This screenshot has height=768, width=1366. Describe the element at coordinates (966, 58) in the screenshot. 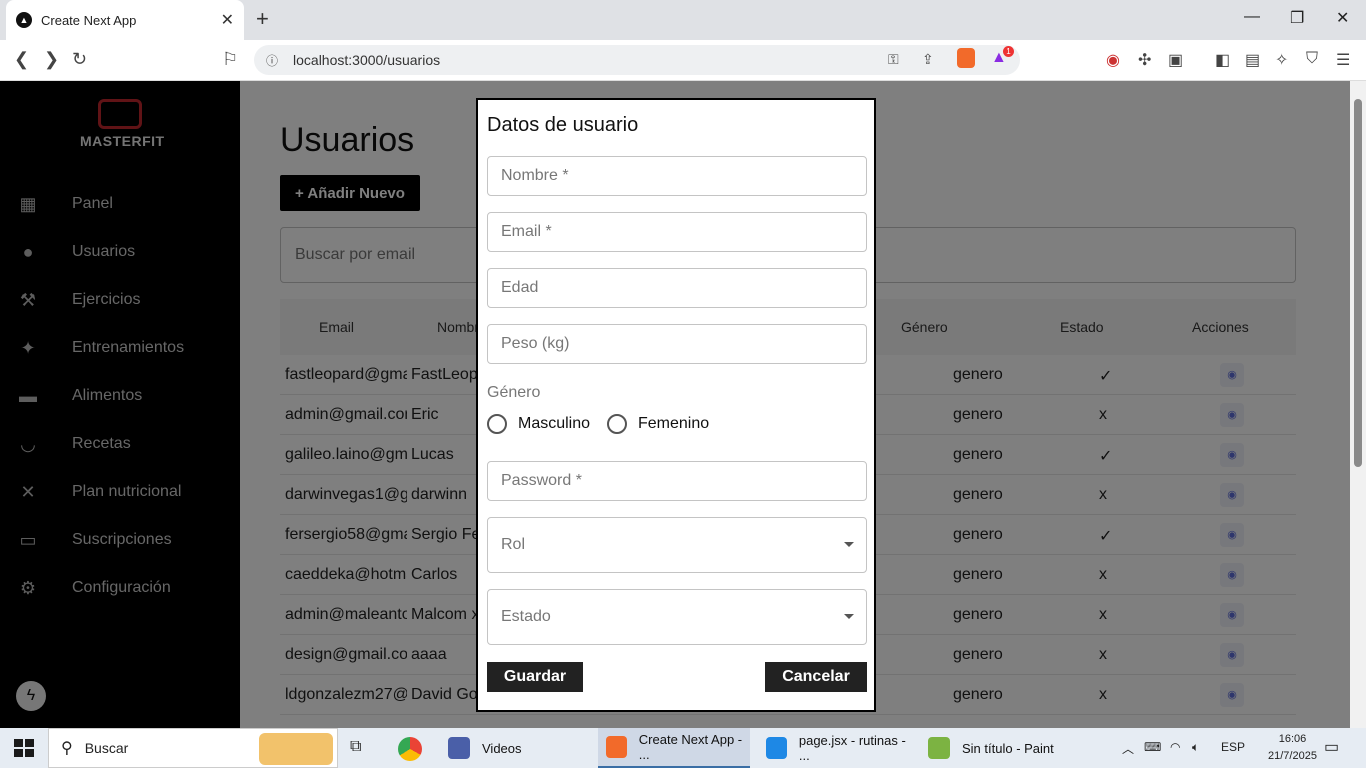

I see `brave-shield-icon` at that location.